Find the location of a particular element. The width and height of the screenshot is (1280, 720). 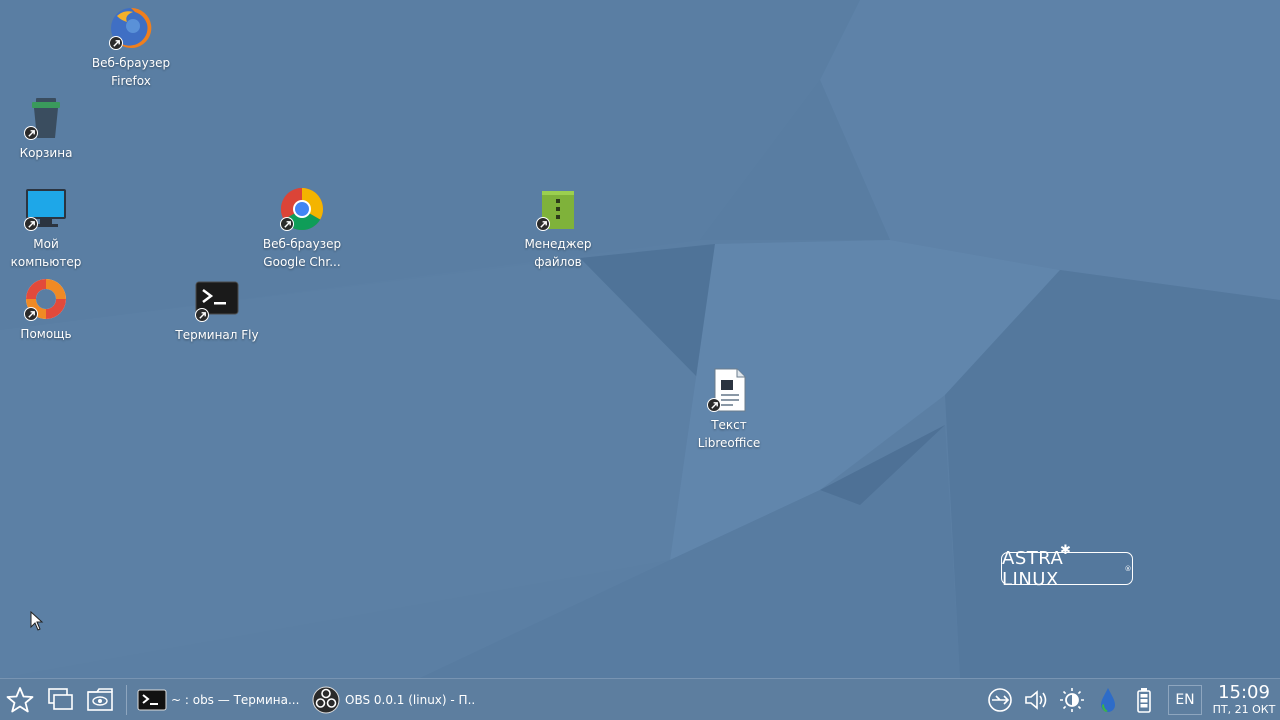

clock-time: 15:09 is located at coordinates (1244, 692).